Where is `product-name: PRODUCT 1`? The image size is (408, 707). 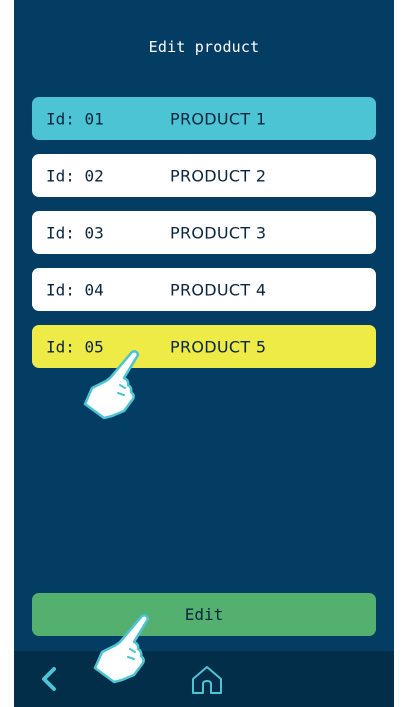
product-name: PRODUCT 1 is located at coordinates (218, 118).